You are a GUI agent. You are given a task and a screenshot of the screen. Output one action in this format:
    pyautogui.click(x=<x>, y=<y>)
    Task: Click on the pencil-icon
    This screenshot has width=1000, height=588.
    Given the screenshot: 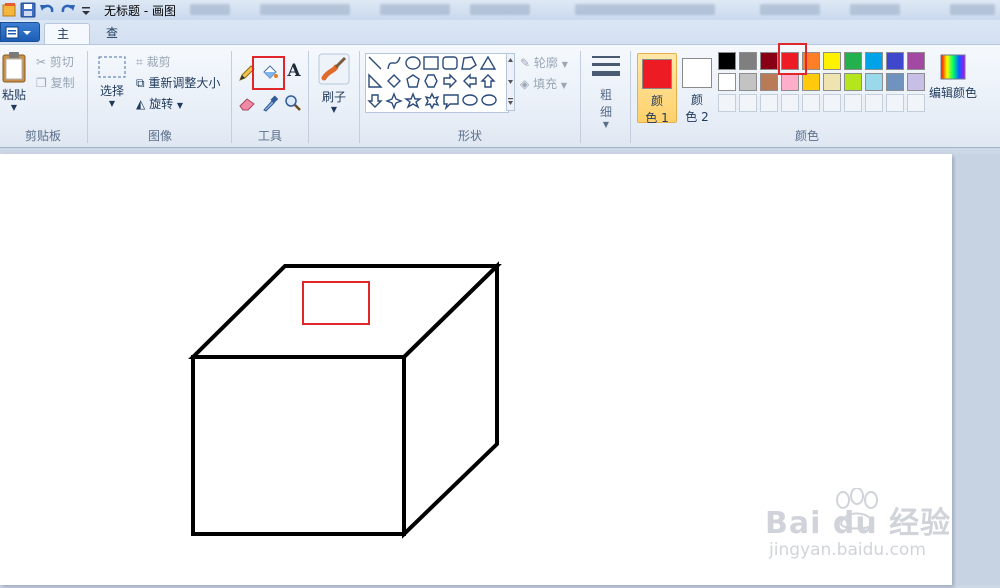 What is the action you would take?
    pyautogui.click(x=247, y=73)
    